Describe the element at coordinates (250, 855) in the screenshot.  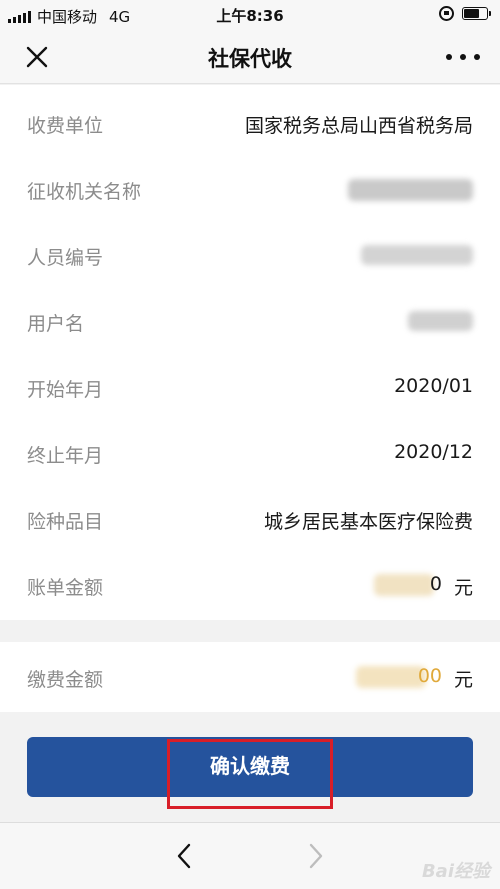
I see `bottom-nav-bar: Bai经验` at that location.